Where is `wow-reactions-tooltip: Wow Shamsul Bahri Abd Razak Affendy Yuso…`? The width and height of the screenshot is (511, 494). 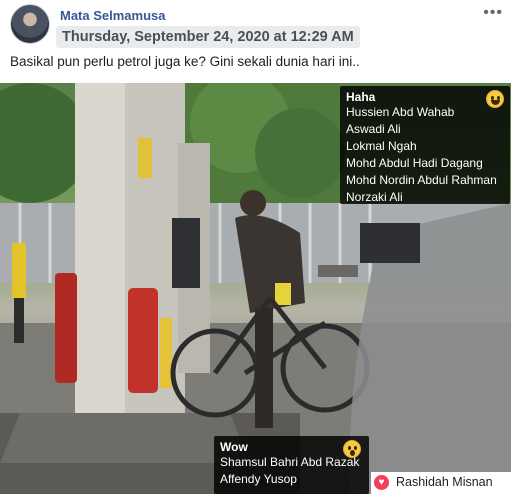 wow-reactions-tooltip: Wow Shamsul Bahri Abd Razak Affendy Yuso… is located at coordinates (291, 465).